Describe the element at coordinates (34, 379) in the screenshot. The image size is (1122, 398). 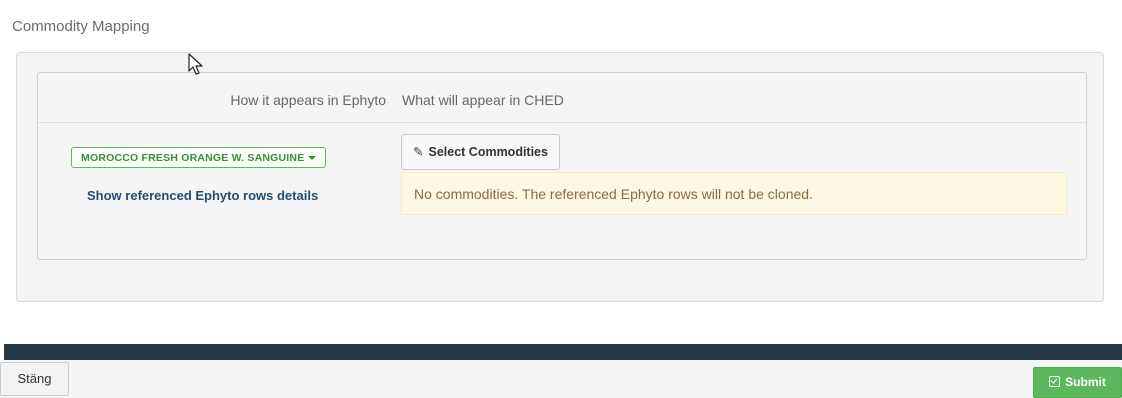
I see `close-button: Stäng` at that location.